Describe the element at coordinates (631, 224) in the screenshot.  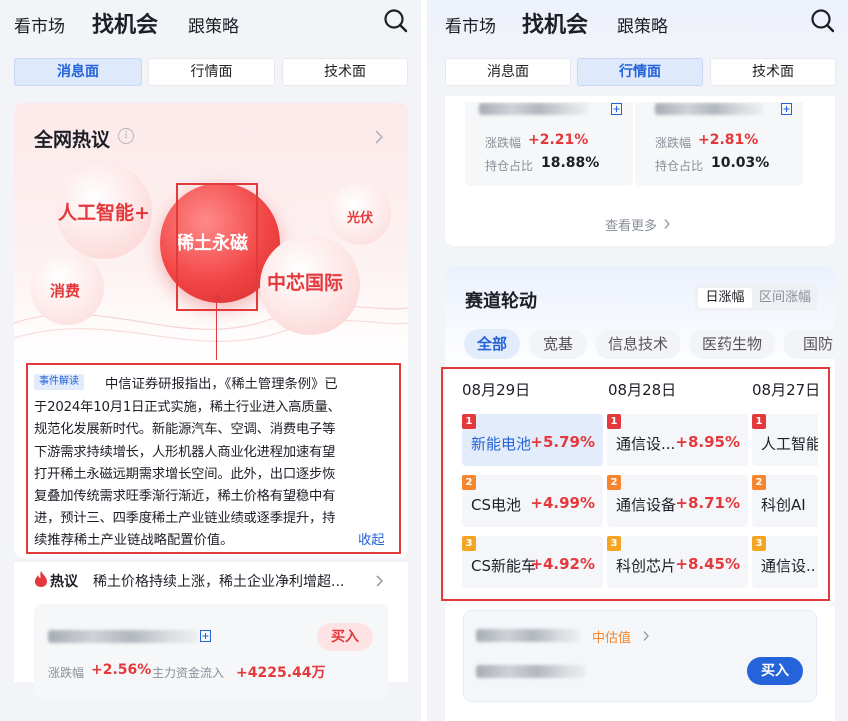
I see `see-more-link: 查看更多` at that location.